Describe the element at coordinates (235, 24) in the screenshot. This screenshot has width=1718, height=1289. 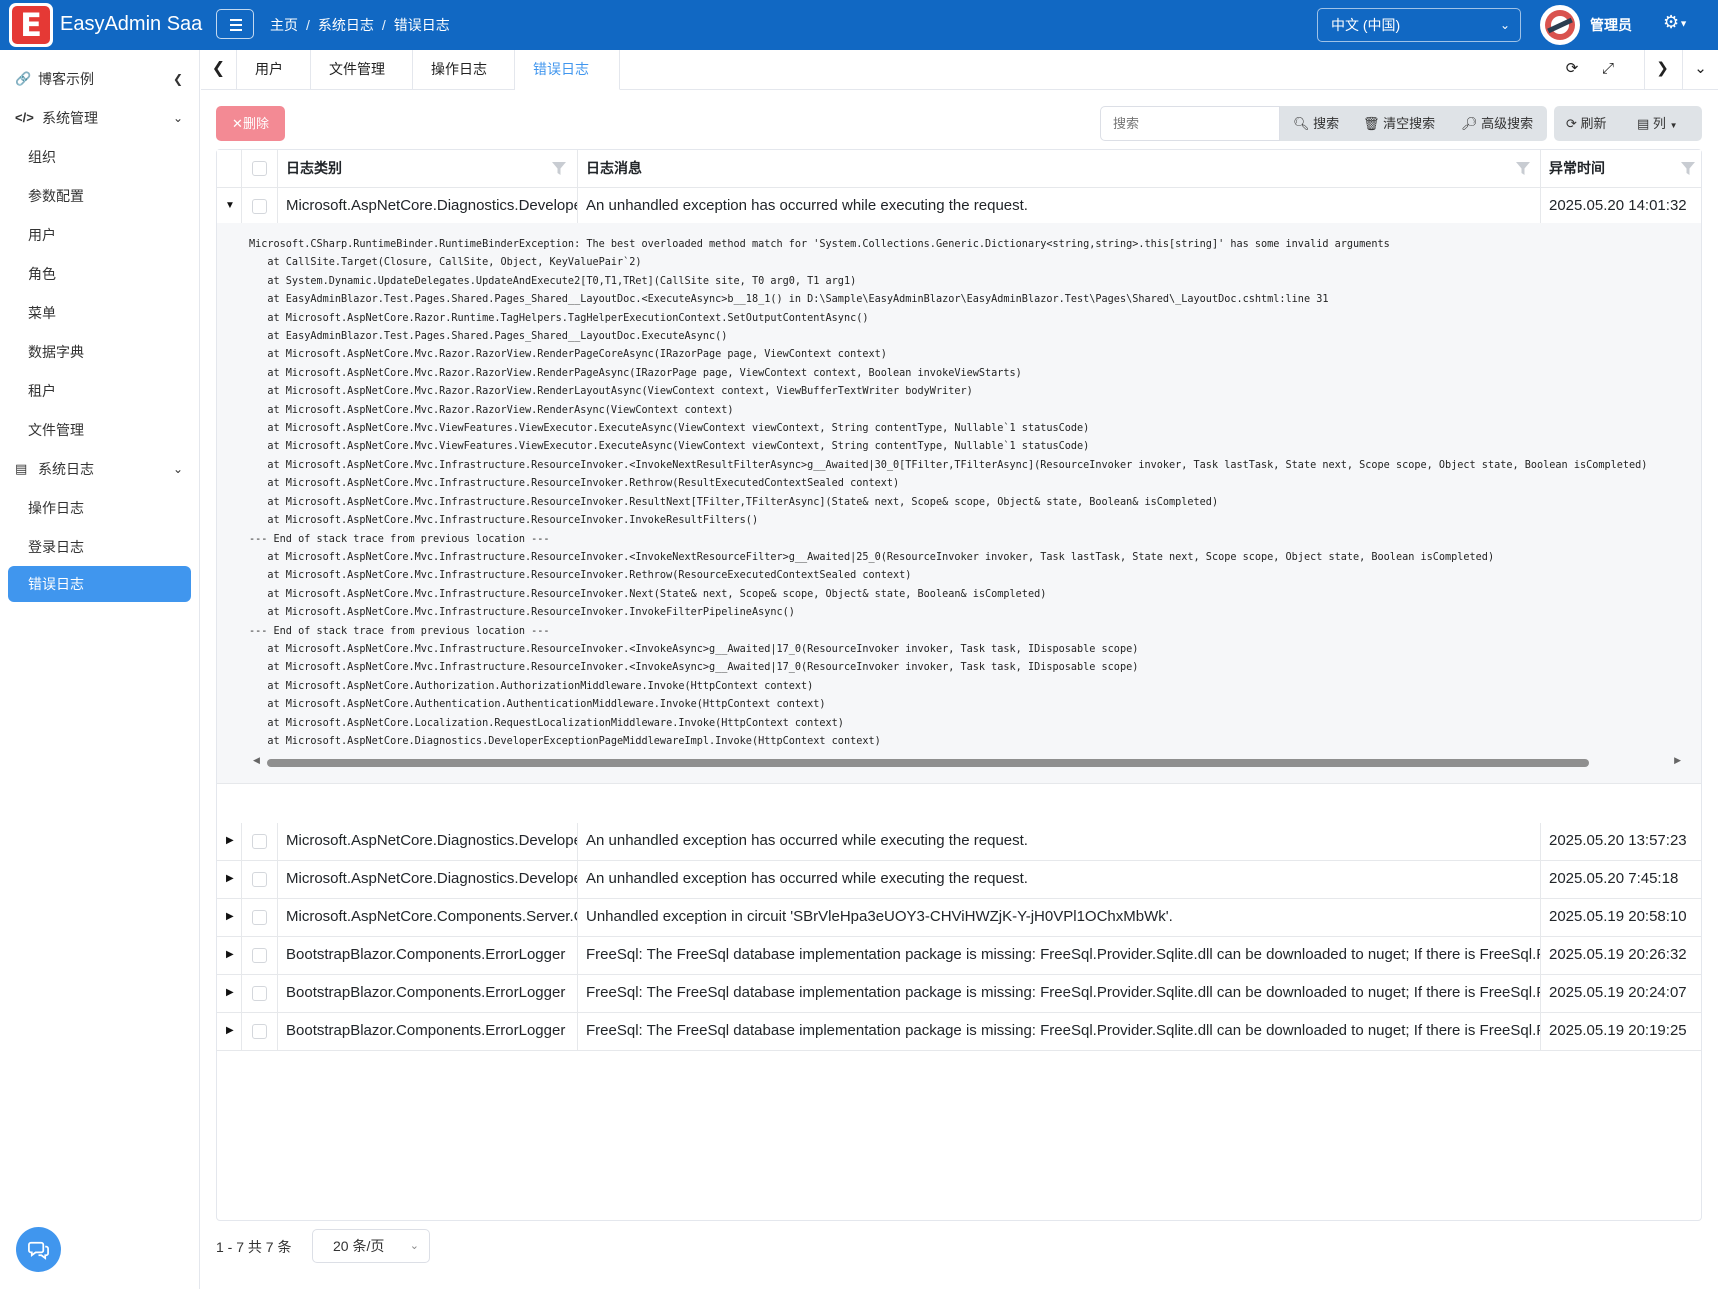
I see `menu-toggle-button` at that location.